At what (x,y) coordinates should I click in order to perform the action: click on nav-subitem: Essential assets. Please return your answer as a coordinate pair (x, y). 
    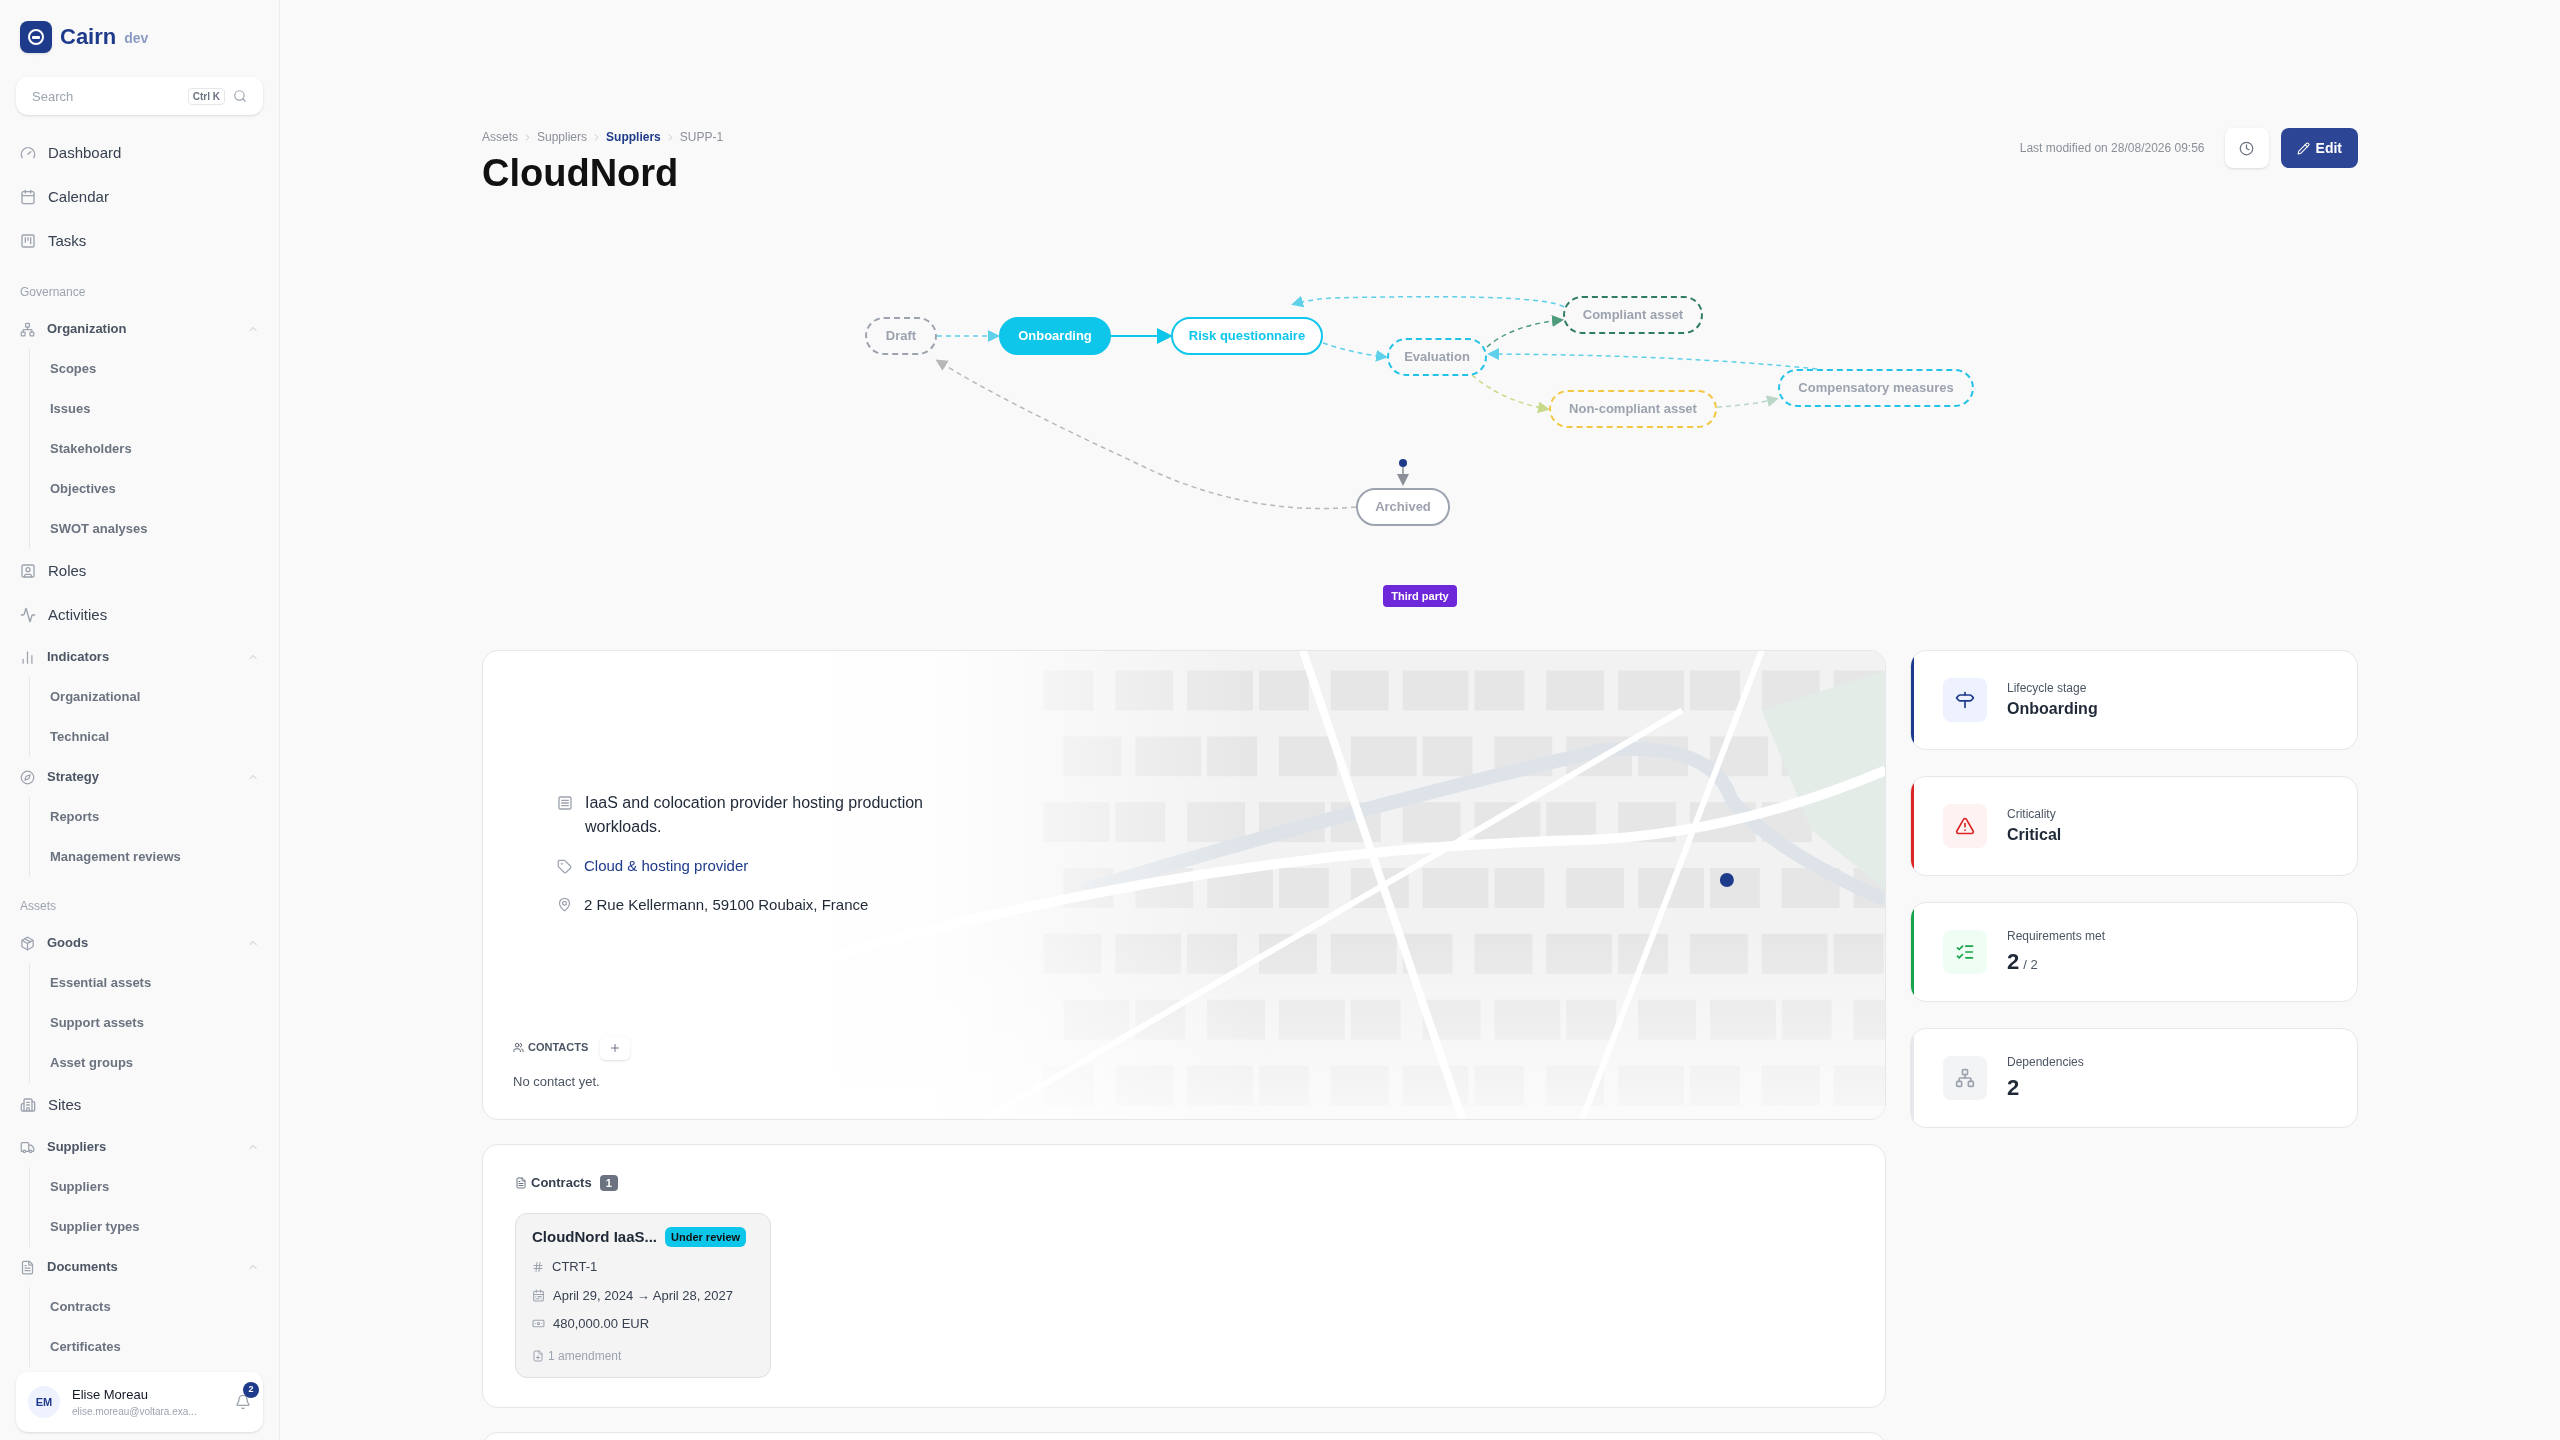
    Looking at the image, I should click on (154, 983).